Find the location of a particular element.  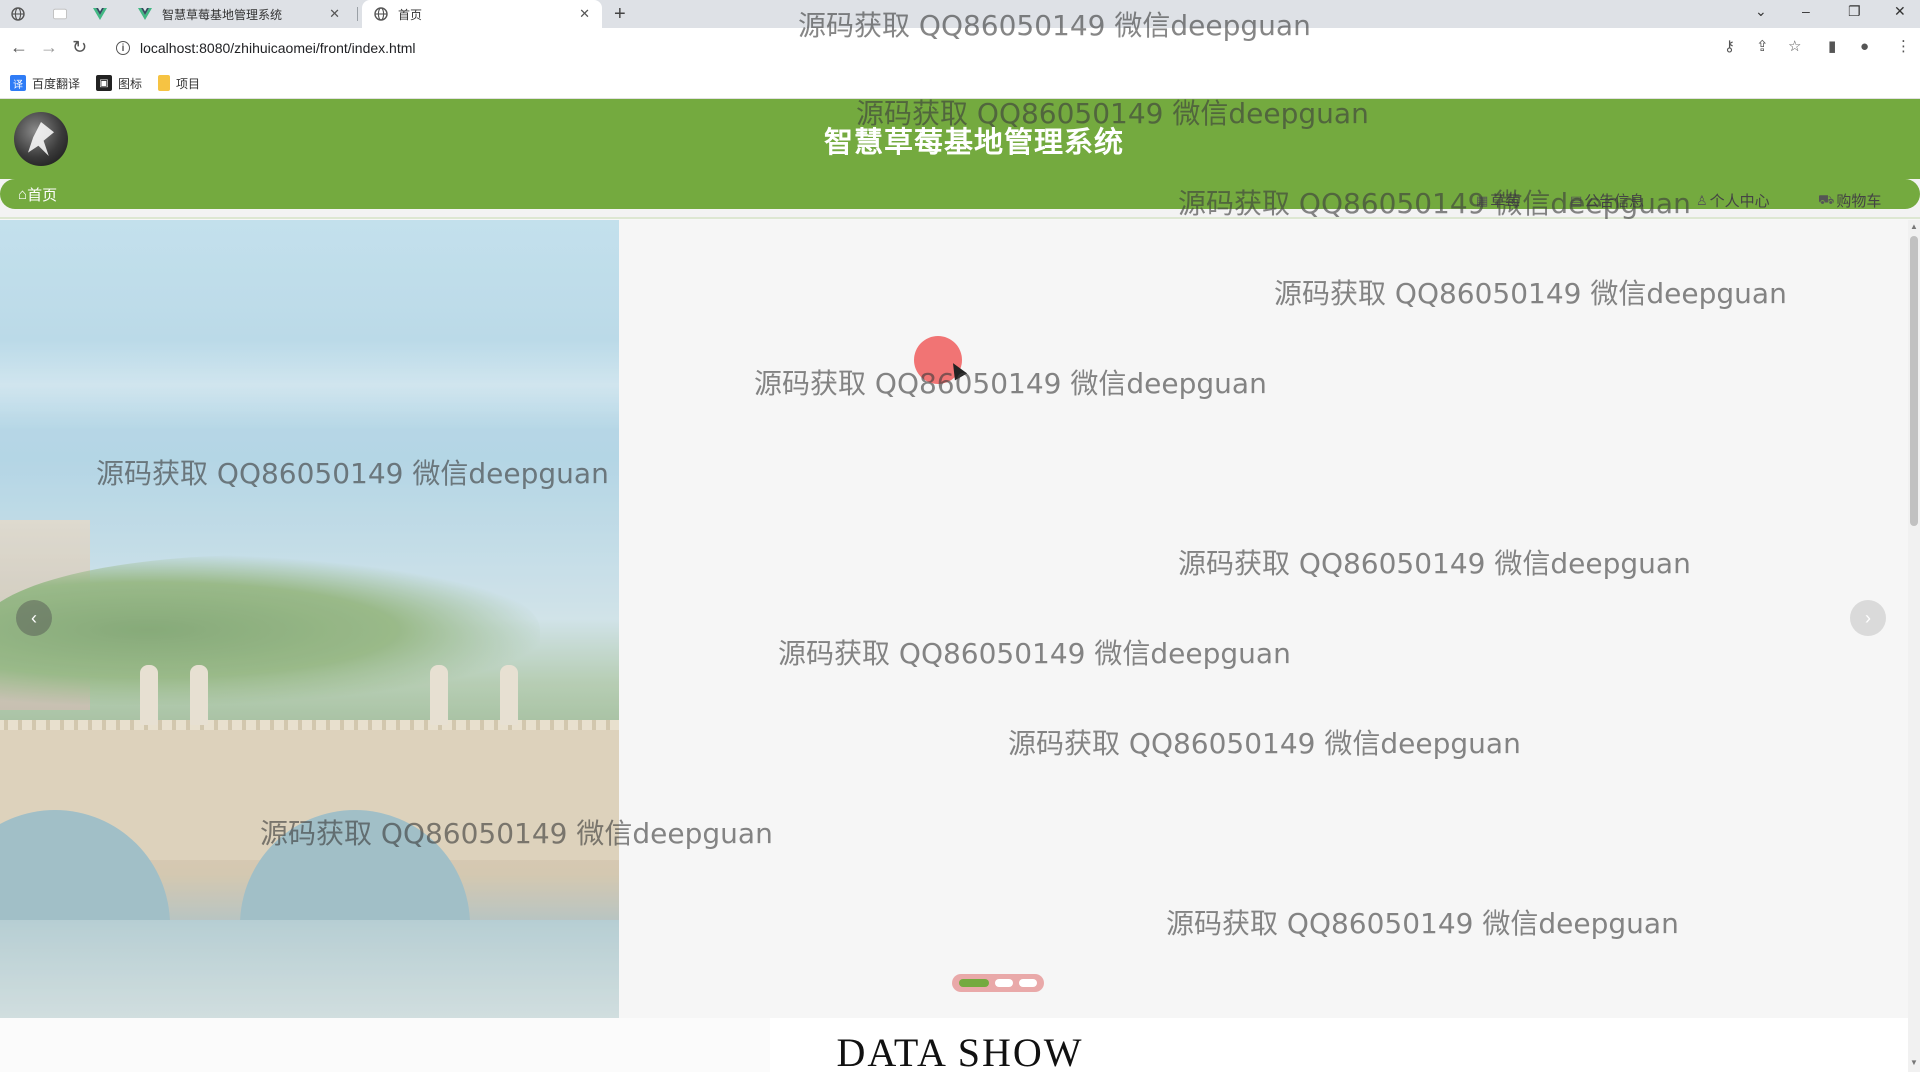

nav-item-profile: ♙ 个人中心 is located at coordinates (1733, 200).